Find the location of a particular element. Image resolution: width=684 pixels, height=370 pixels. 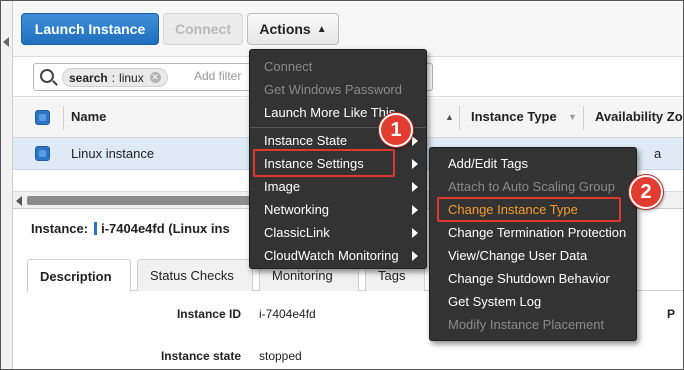

collapse-left-icon is located at coordinates (6, 42).